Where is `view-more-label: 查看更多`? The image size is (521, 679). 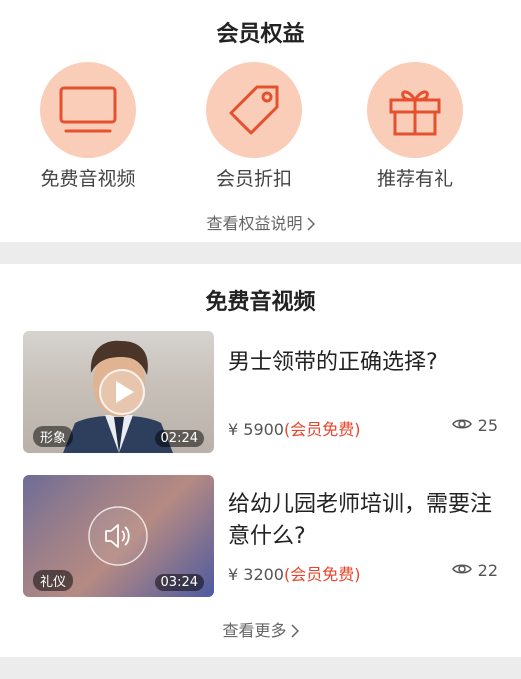 view-more-label: 查看更多 is located at coordinates (254, 630).